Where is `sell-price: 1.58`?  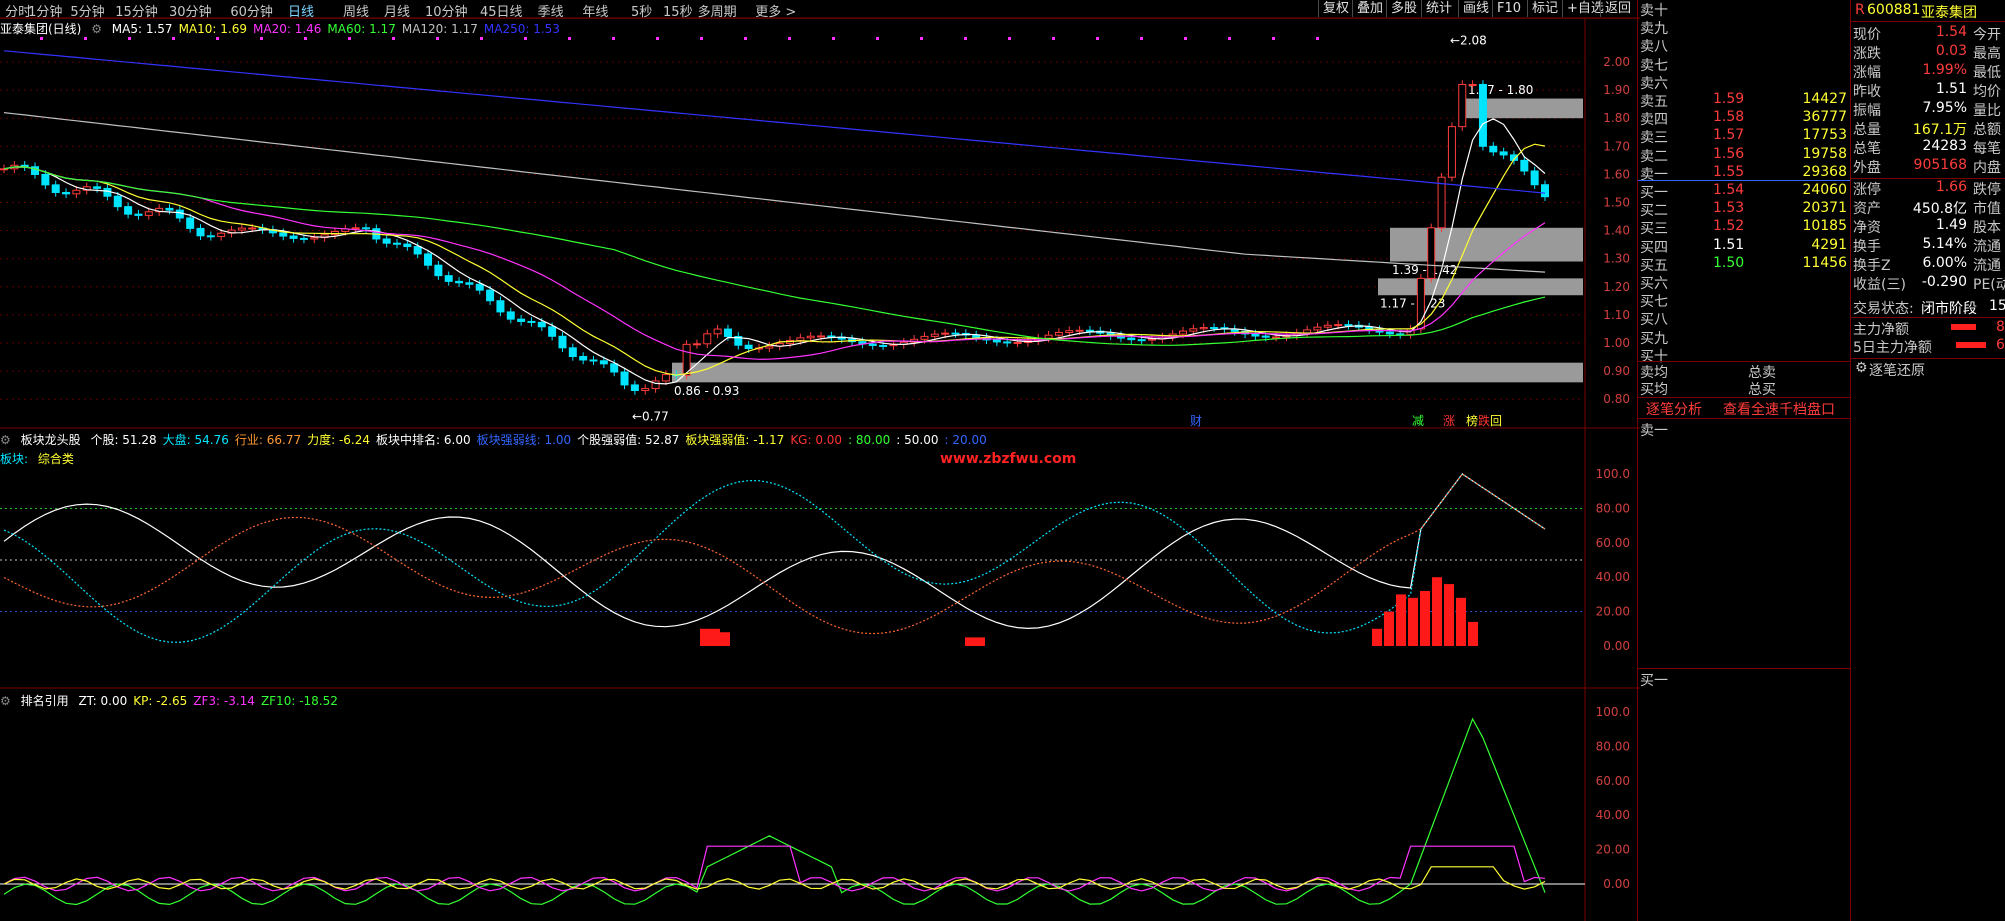 sell-price: 1.58 is located at coordinates (1728, 117).